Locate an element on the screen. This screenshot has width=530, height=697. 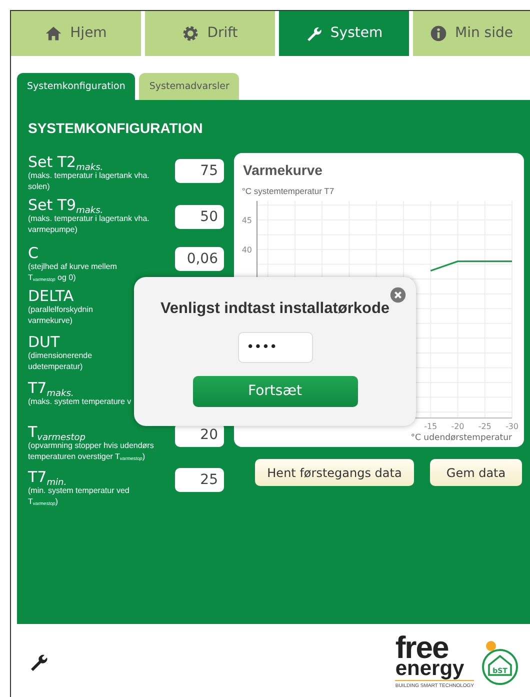
setting-description: (min. system temperatur ved is located at coordinates (79, 492).